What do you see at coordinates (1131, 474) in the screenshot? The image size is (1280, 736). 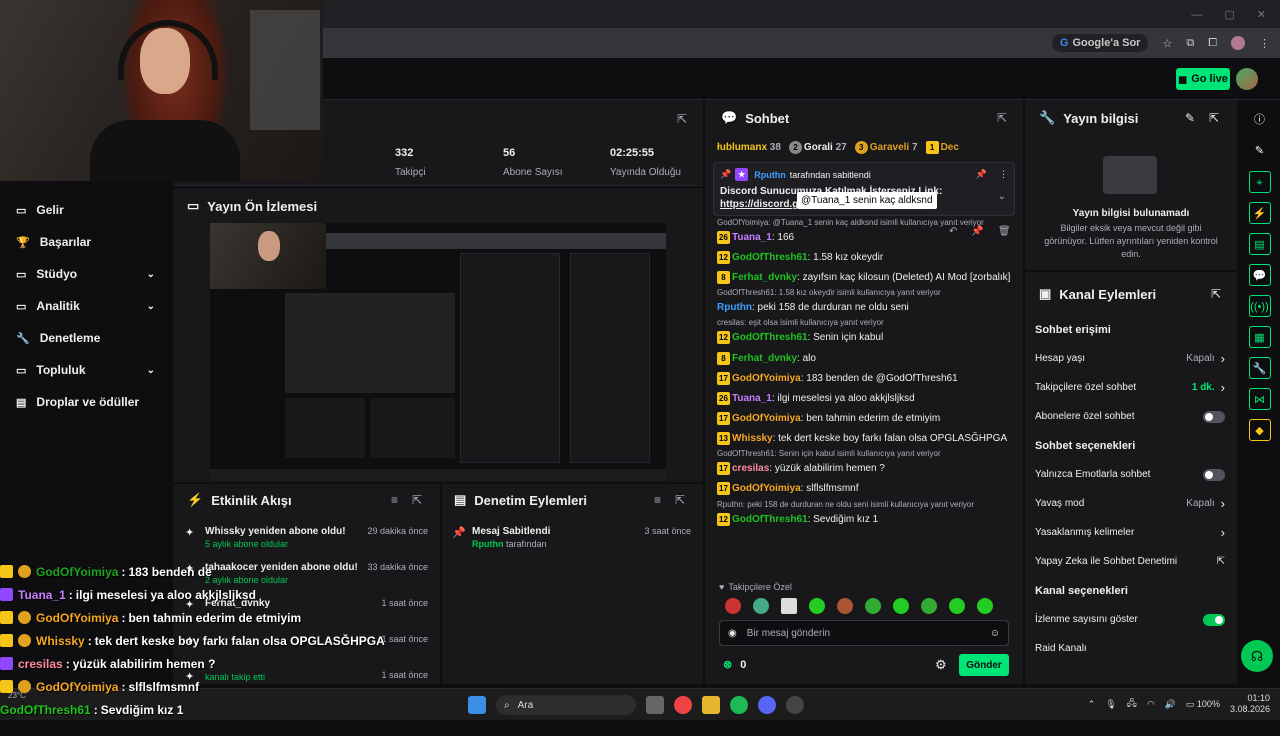 I see `channel-setting-row: Yalnızca Emotlarla sohbet` at bounding box center [1131, 474].